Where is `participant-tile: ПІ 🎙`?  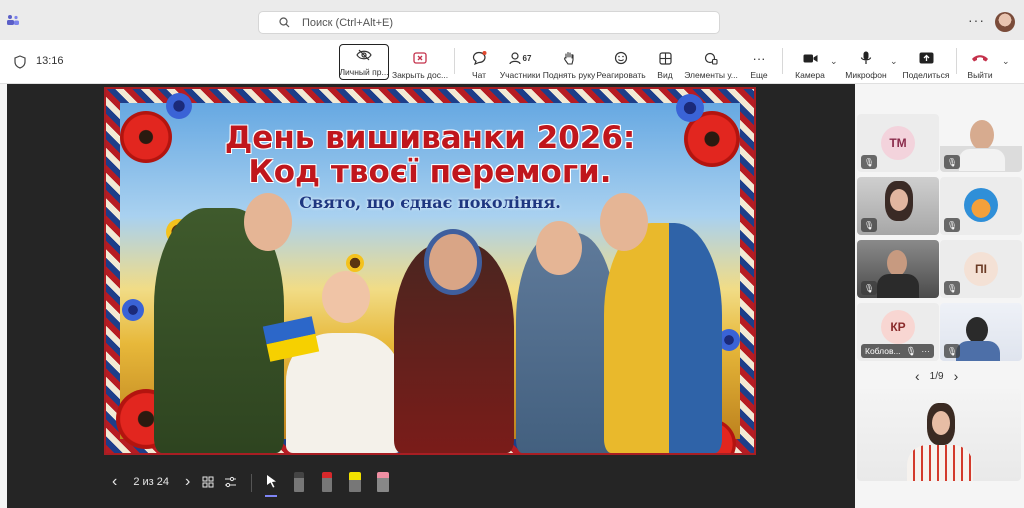 participant-tile: ПІ 🎙 is located at coordinates (981, 269).